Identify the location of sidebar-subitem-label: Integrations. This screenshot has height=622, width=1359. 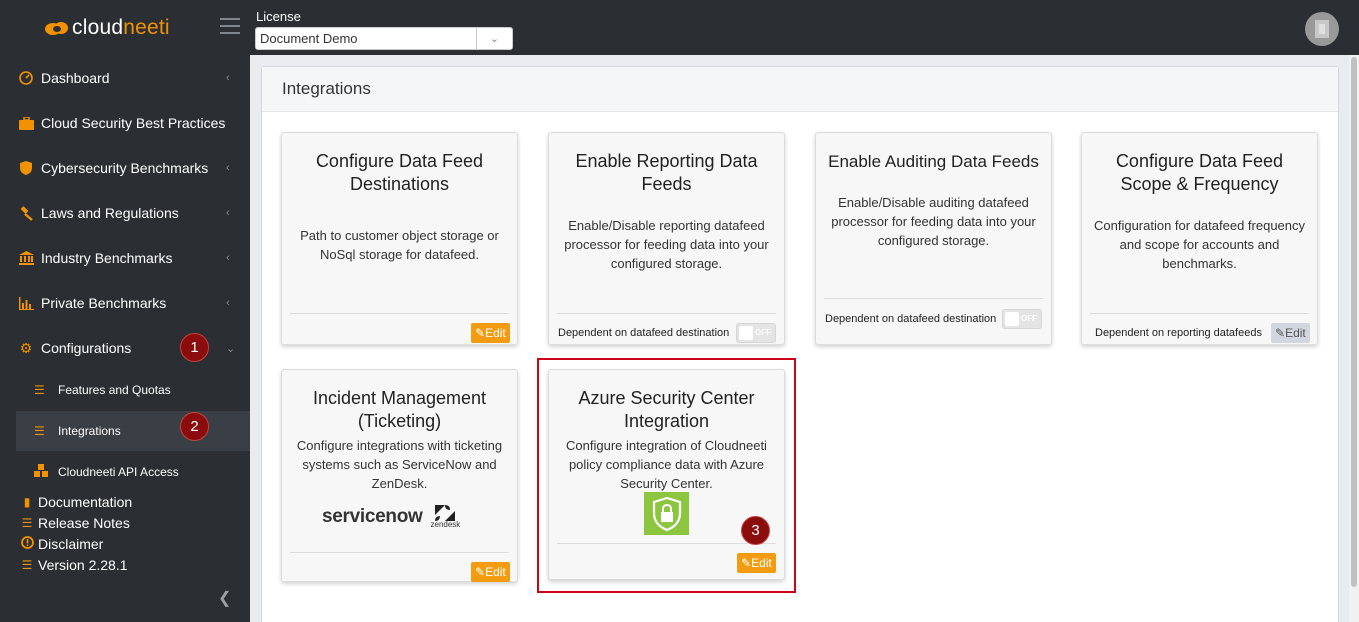
(89, 431).